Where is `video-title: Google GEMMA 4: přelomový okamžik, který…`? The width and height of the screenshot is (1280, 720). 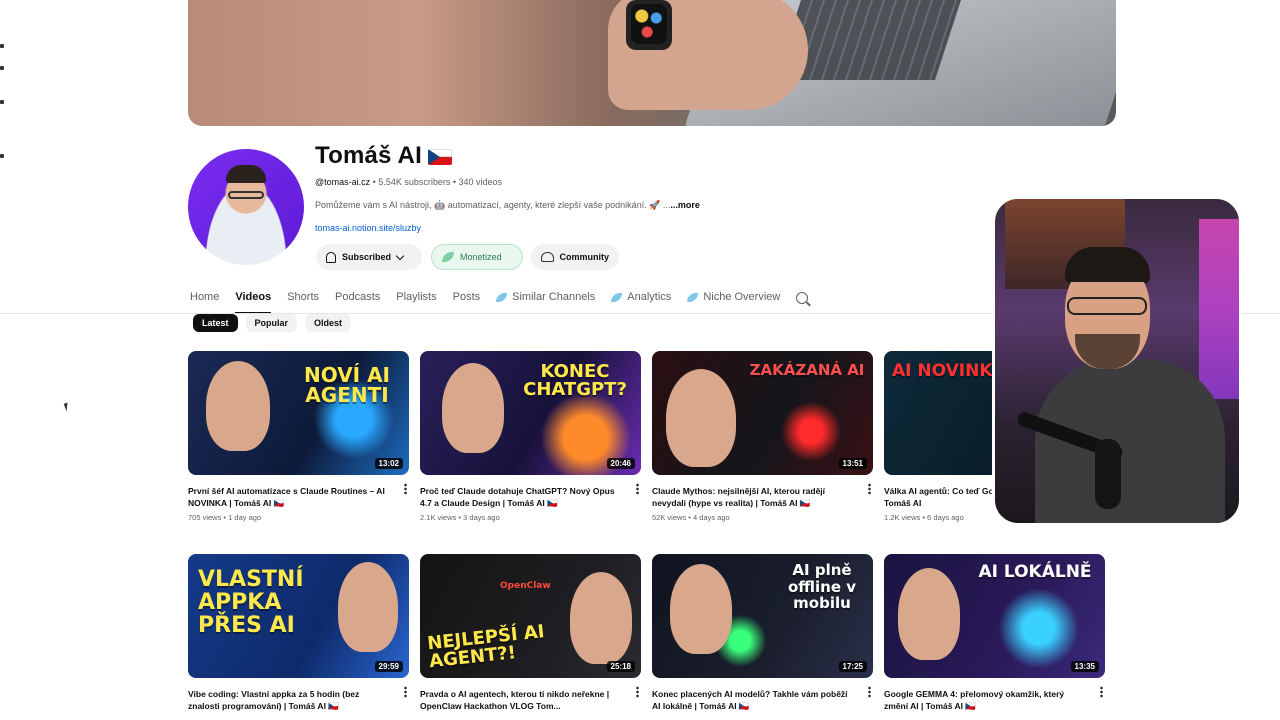 video-title: Google GEMMA 4: přelomový okamžik, který… is located at coordinates (984, 700).